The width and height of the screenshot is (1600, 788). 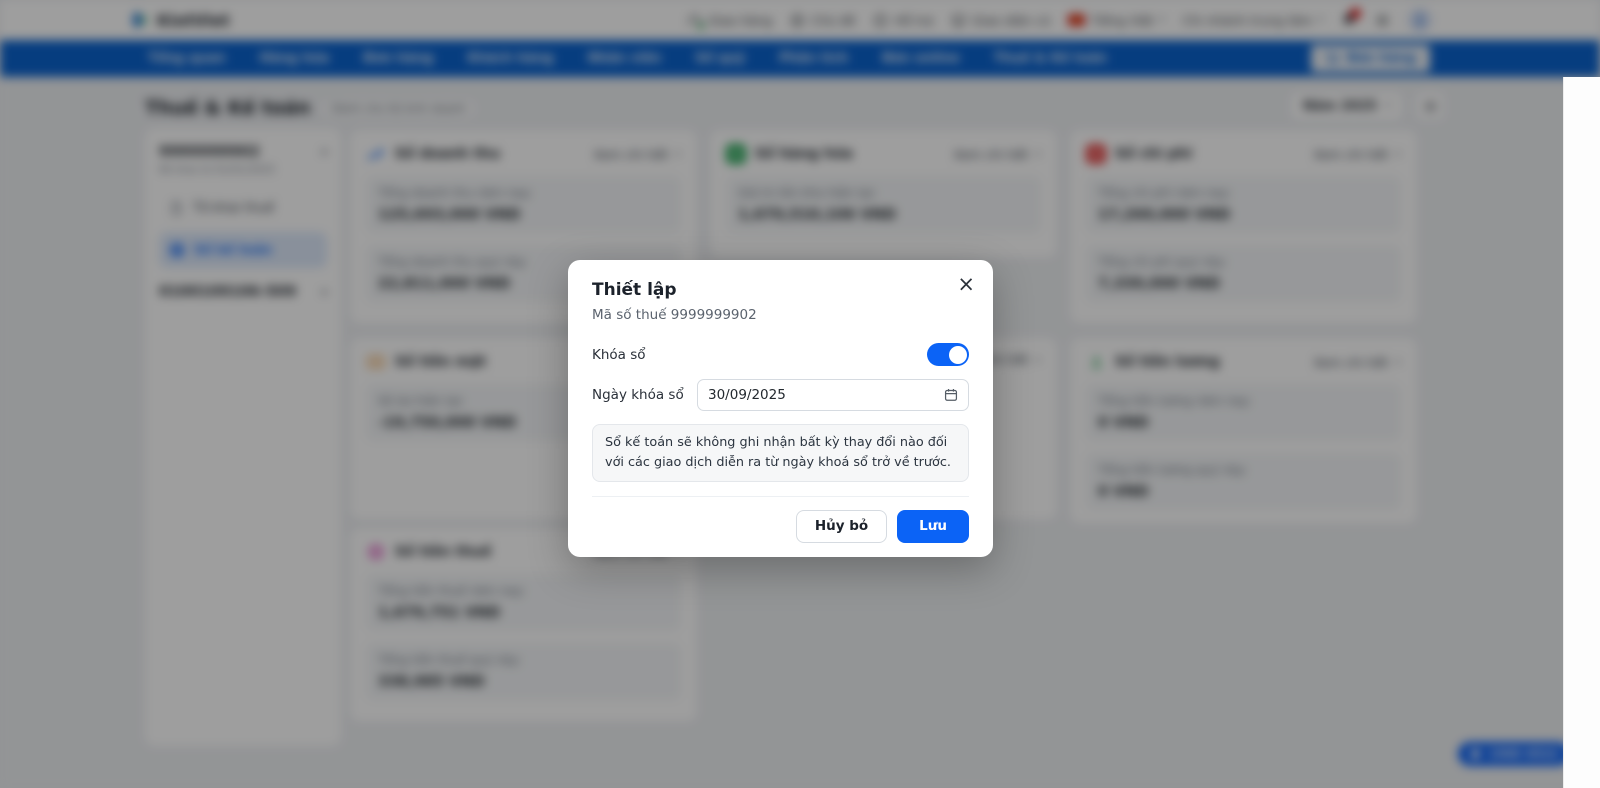 I want to click on close-icon: ×, so click(x=966, y=284).